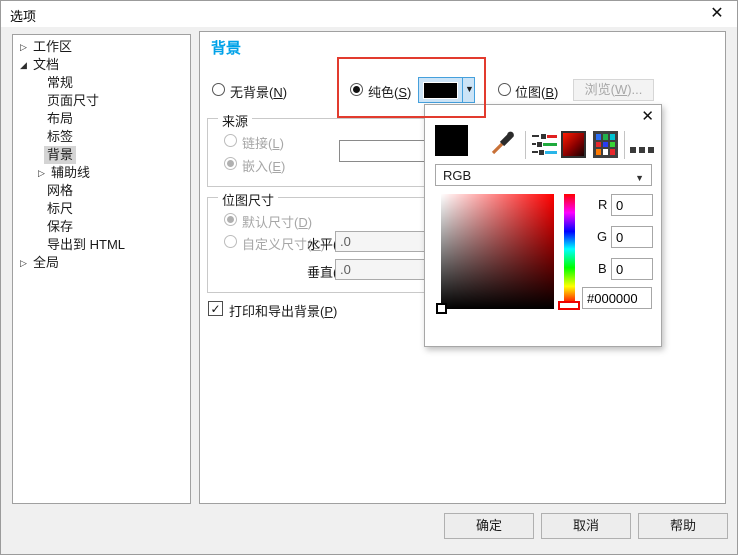  What do you see at coordinates (98, 227) in the screenshot?
I see `sidebar-item-save: 保存` at bounding box center [98, 227].